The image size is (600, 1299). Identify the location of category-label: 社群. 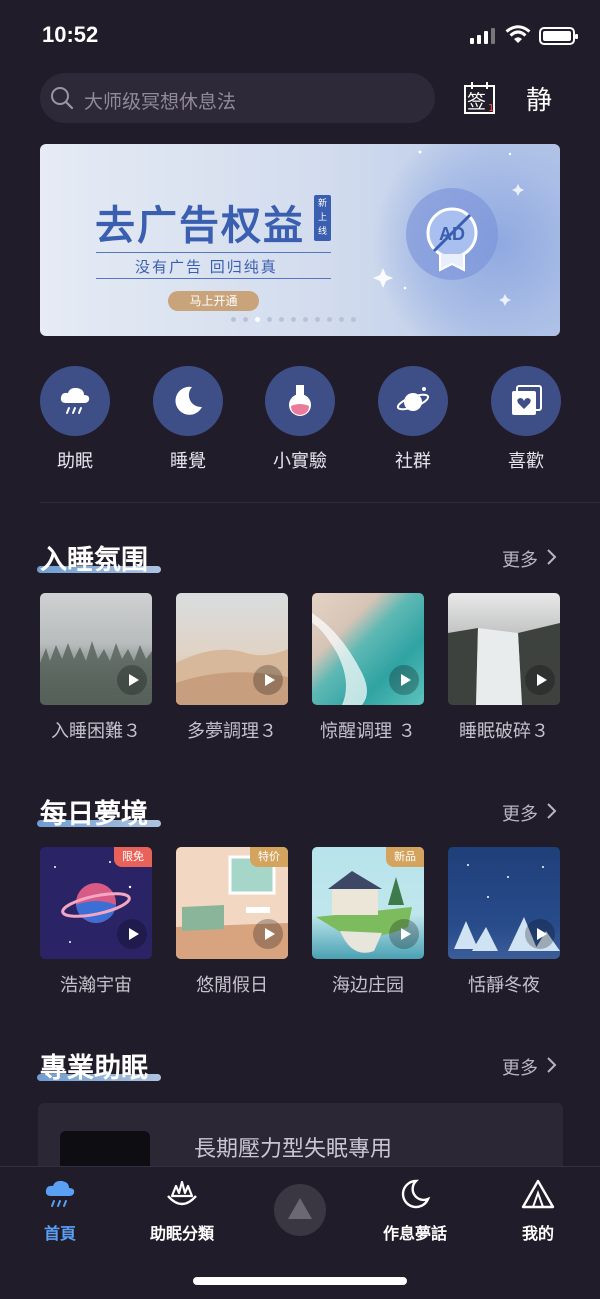
(413, 461).